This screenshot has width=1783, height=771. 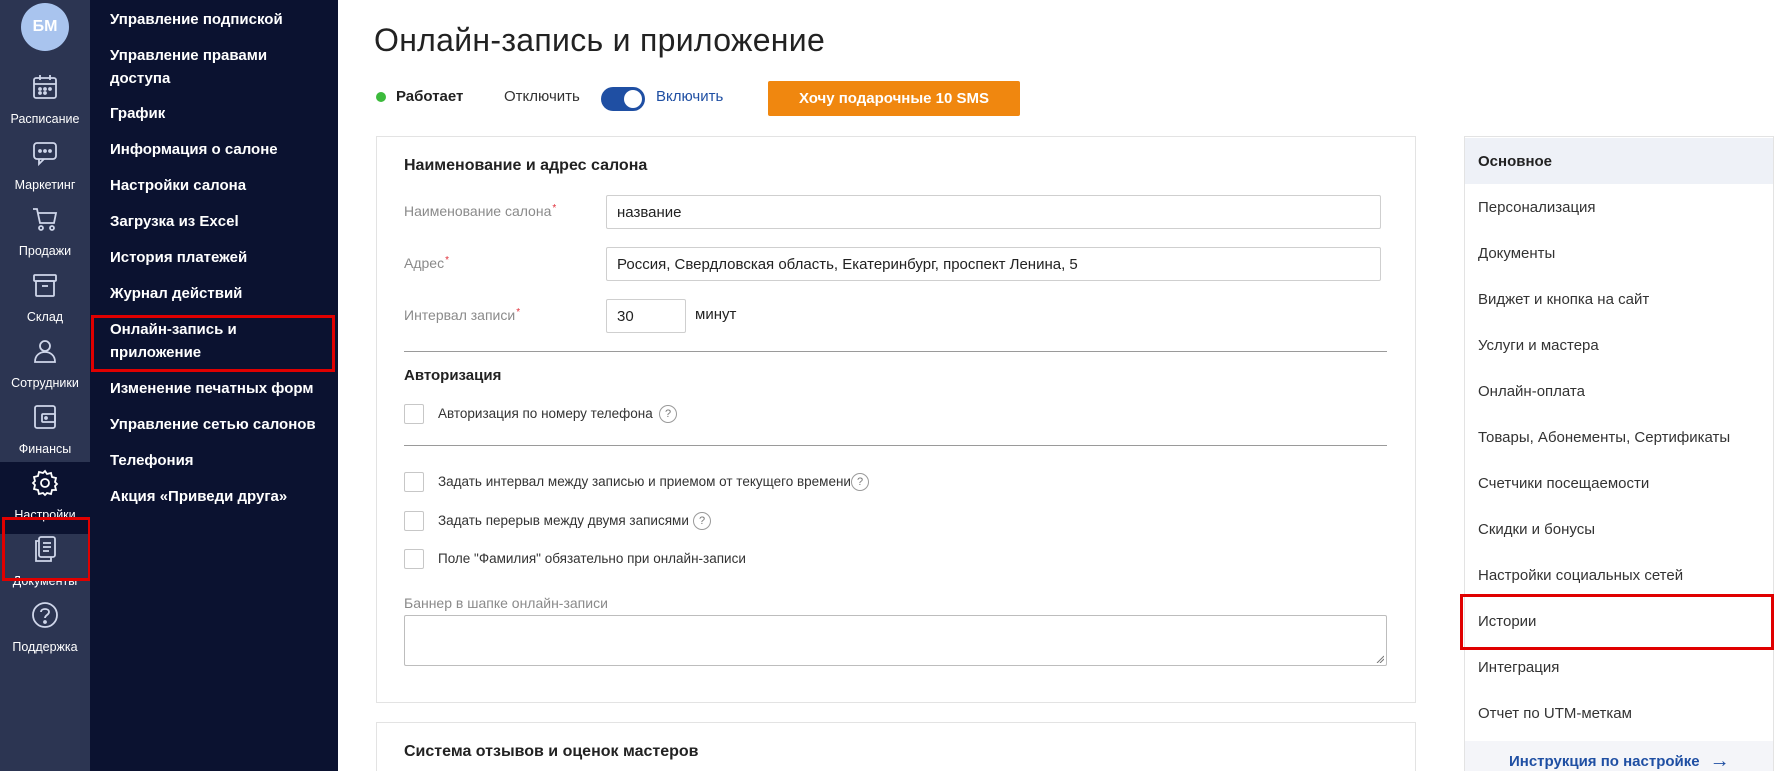 I want to click on rail-item-schedule: Расписание, so click(x=45, y=102).